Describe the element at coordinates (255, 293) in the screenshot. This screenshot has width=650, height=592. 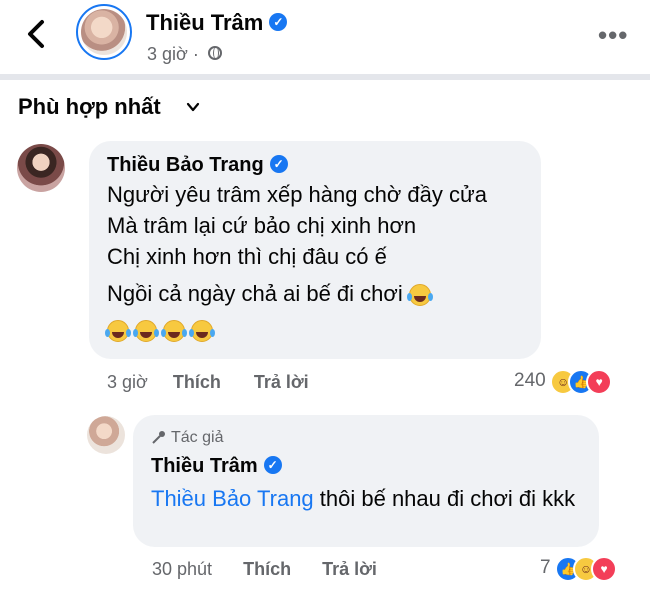
I see `comment-line: Ngồi cả ngày chả ai bế đi chơi` at that location.